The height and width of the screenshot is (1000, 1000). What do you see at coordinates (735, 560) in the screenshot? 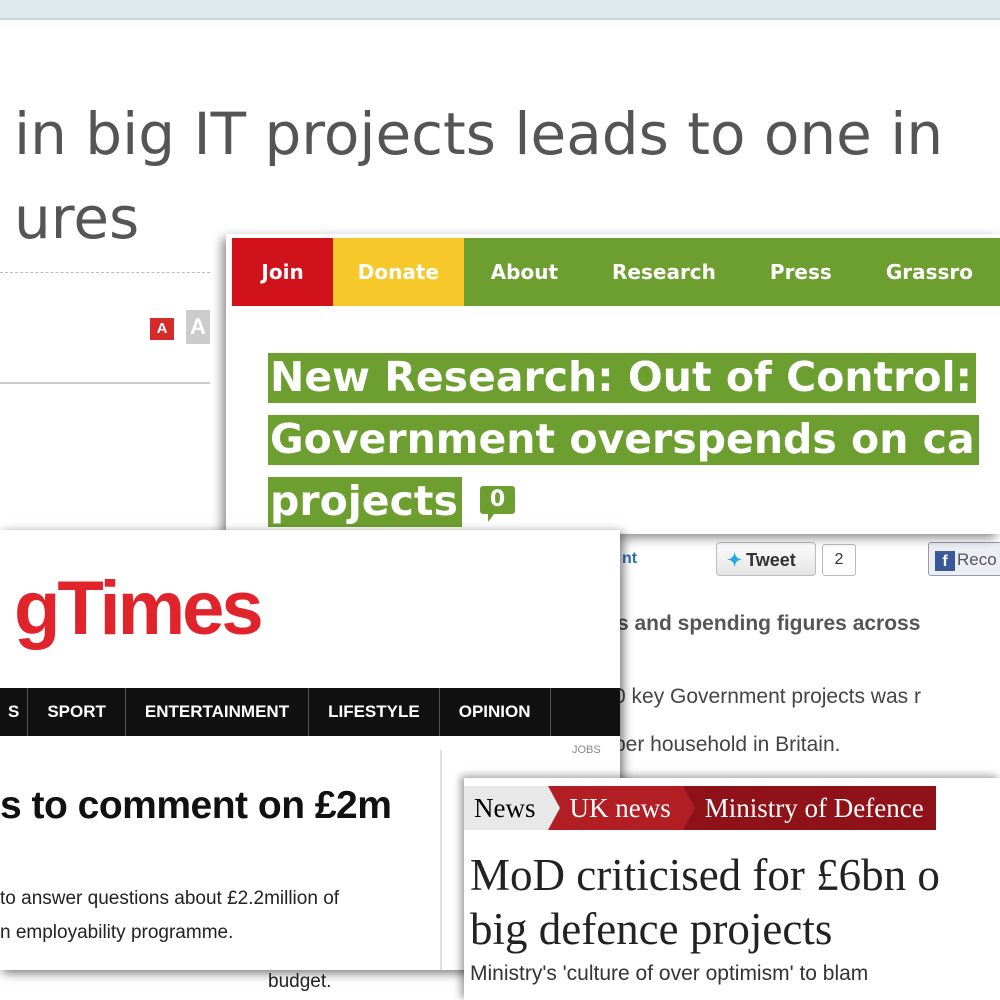
I see `twitter-bird-icon: ✦` at bounding box center [735, 560].